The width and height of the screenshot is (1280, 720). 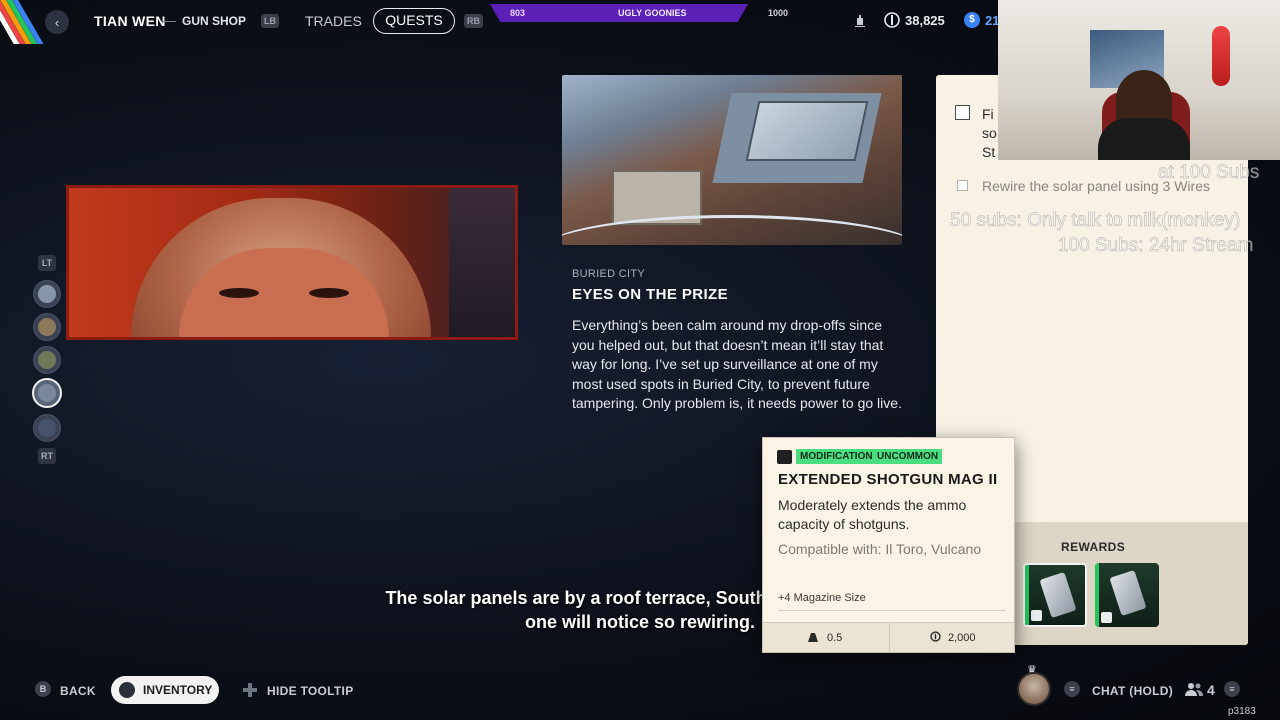 What do you see at coordinates (250, 690) in the screenshot?
I see `dpad-icon` at bounding box center [250, 690].